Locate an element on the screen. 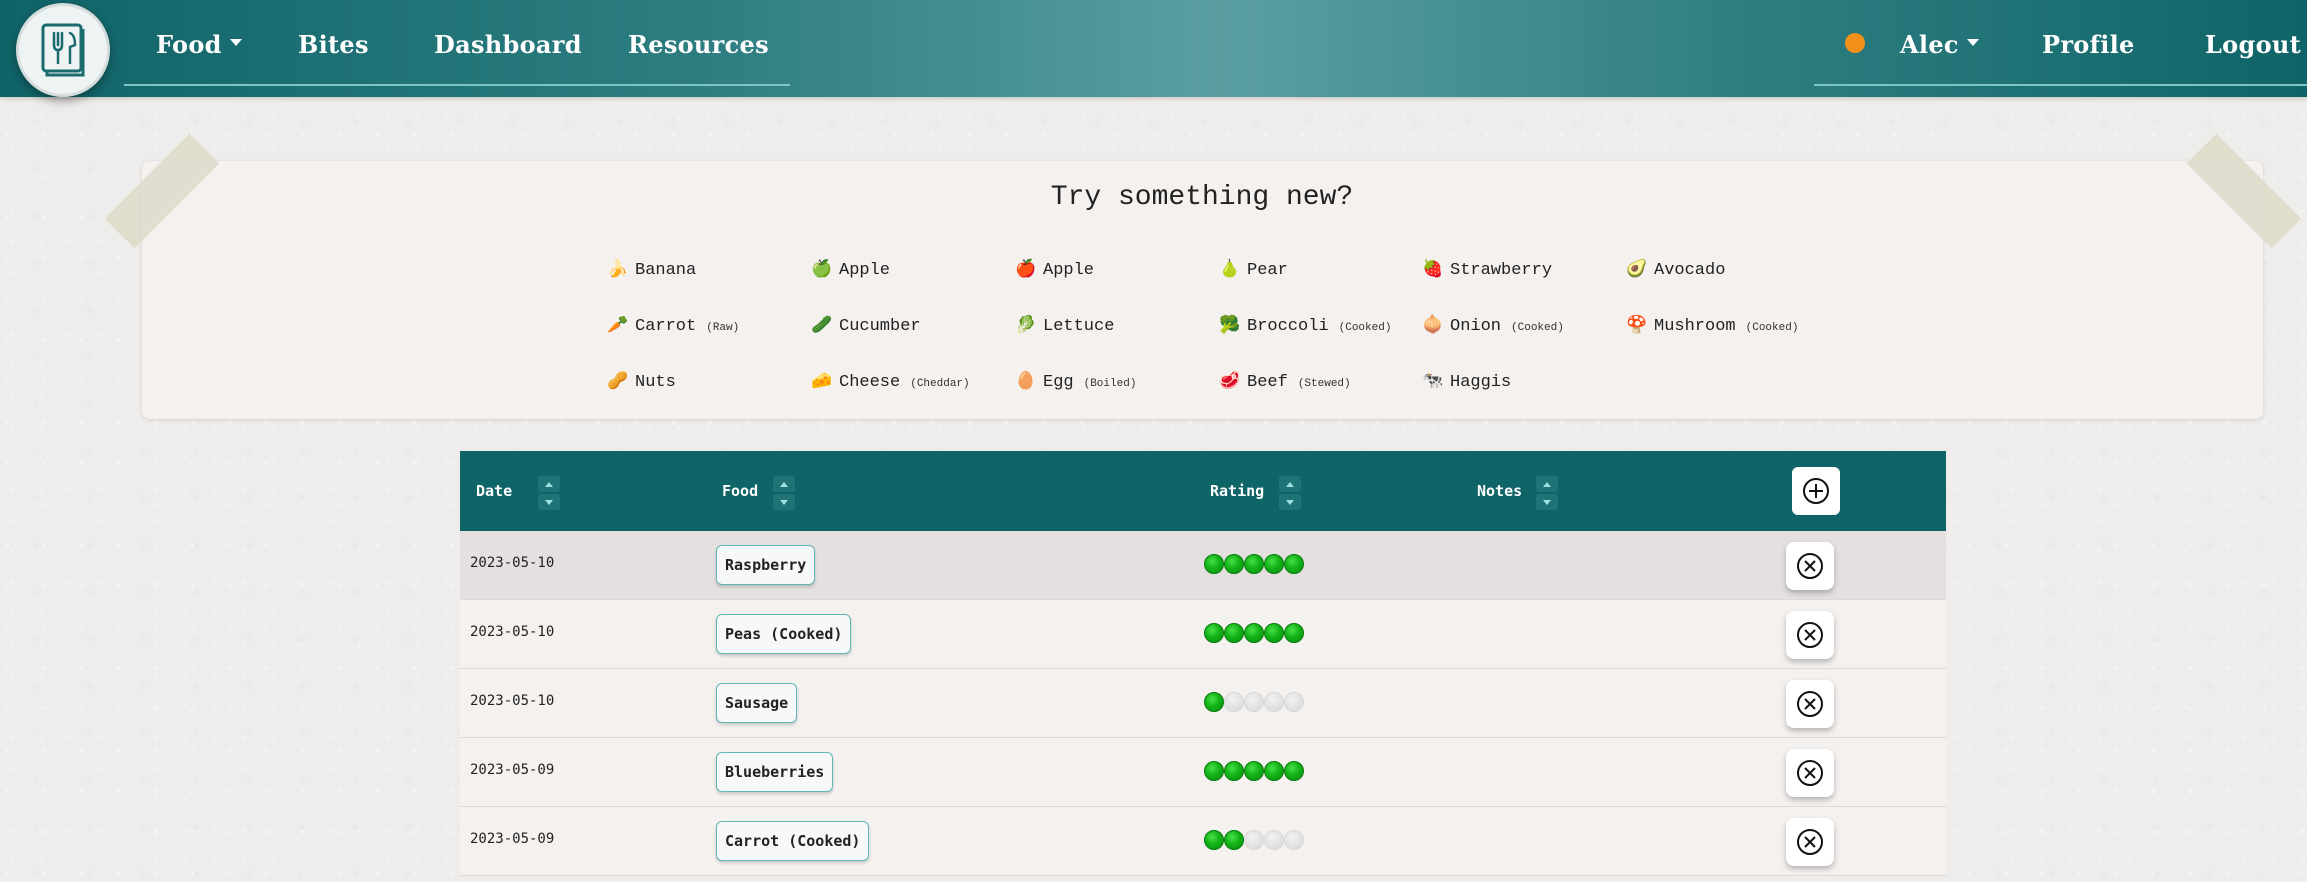 This screenshot has width=2307, height=882. row-food-tag: Blueberries is located at coordinates (775, 772).